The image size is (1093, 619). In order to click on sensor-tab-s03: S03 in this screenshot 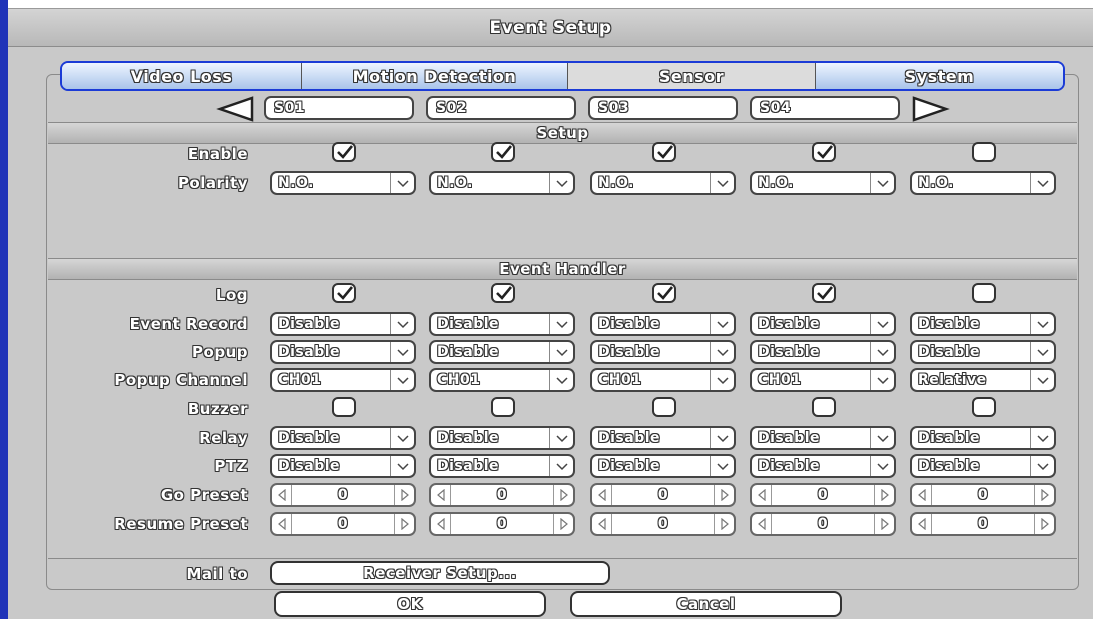, I will do `click(663, 108)`.